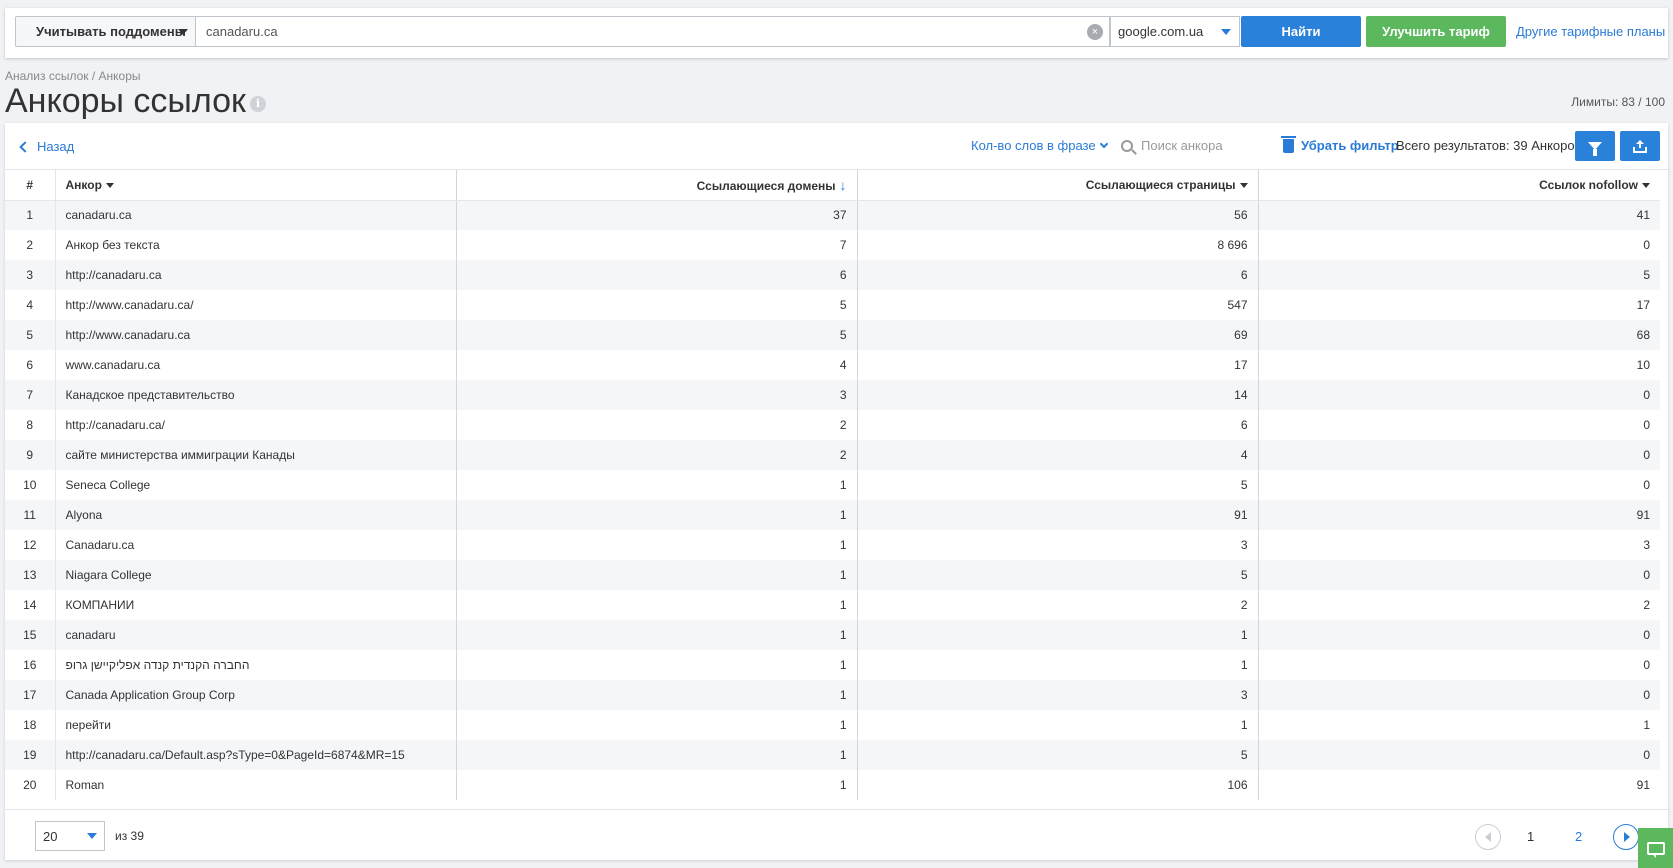 The height and width of the screenshot is (868, 1673). What do you see at coordinates (1459, 515) in the screenshot?
I see `row-nofollow: 91` at bounding box center [1459, 515].